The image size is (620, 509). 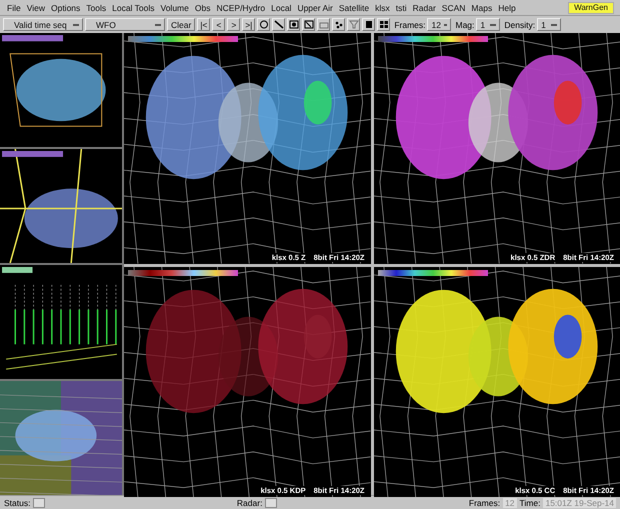 What do you see at coordinates (14, 7) in the screenshot?
I see `menu-item: File` at bounding box center [14, 7].